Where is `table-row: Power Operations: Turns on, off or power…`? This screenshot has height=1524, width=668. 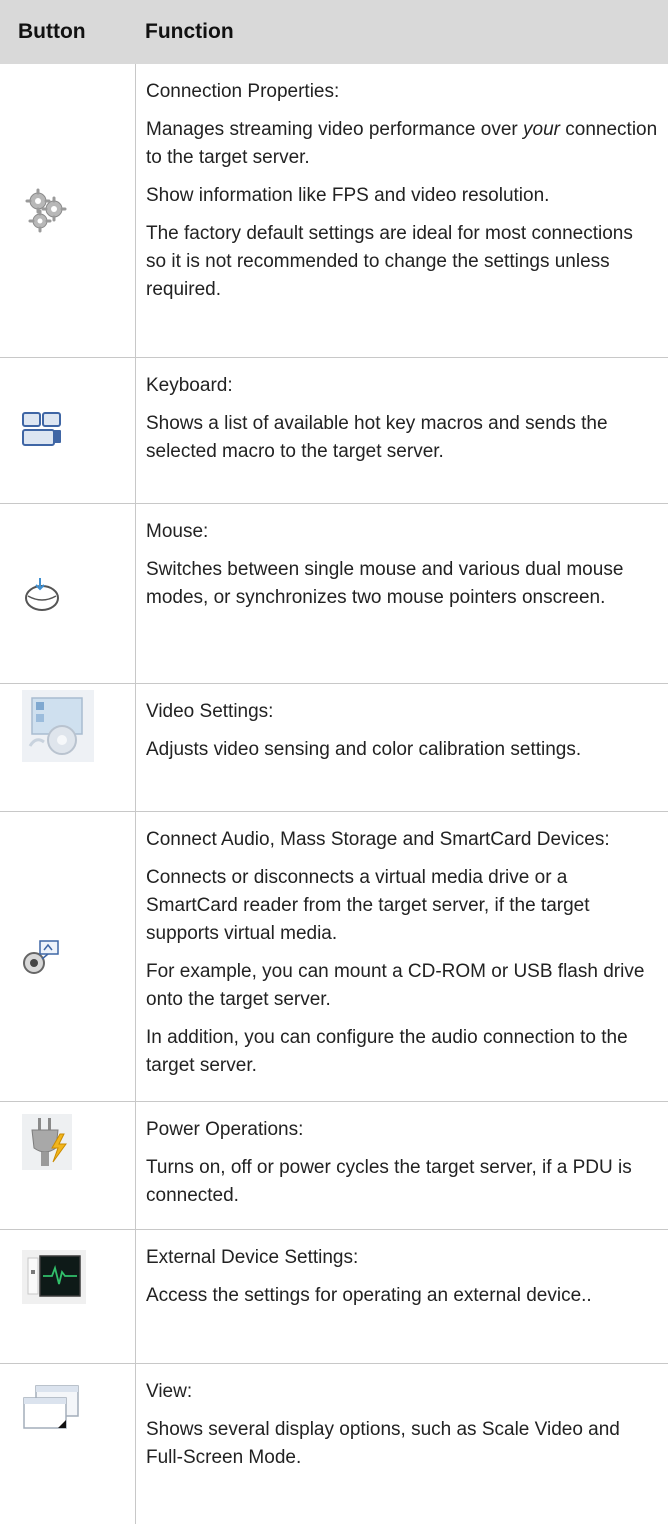 table-row: Power Operations: Turns on, off or power… is located at coordinates (334, 1166).